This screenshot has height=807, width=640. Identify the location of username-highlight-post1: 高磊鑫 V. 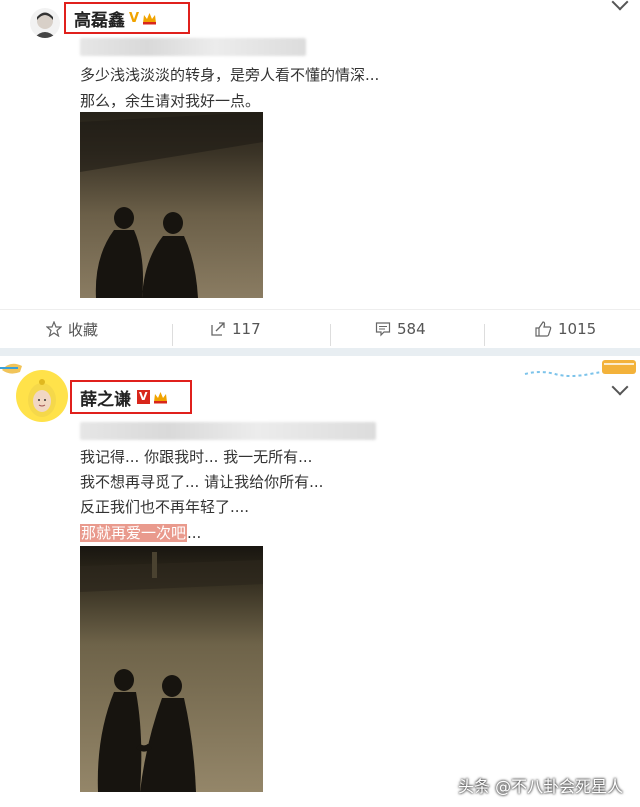
(127, 18).